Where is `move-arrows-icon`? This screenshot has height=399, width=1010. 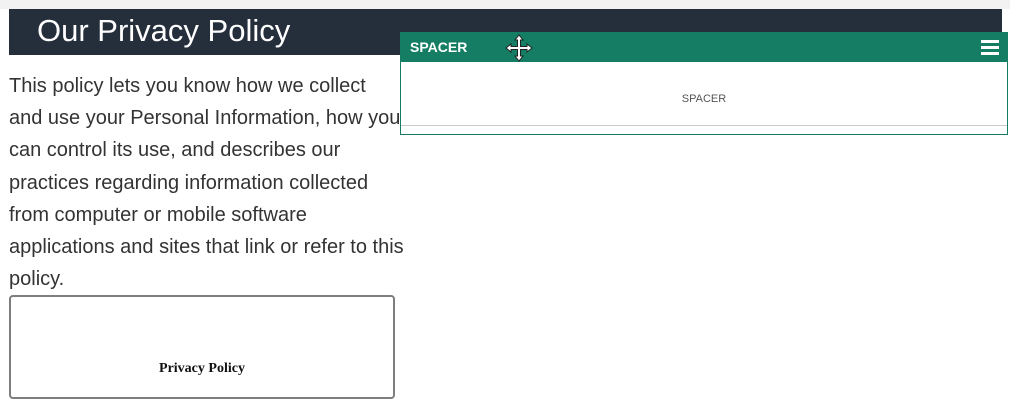 move-arrows-icon is located at coordinates (519, 48).